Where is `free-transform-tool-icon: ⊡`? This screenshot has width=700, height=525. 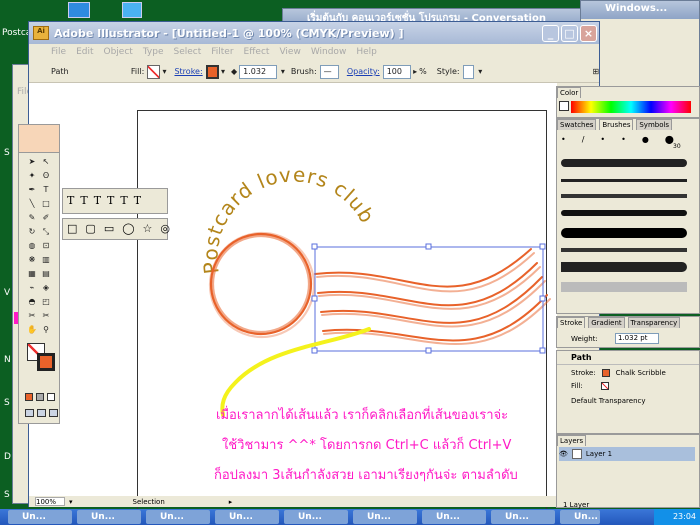 free-transform-tool-icon: ⊡ is located at coordinates (46, 246).